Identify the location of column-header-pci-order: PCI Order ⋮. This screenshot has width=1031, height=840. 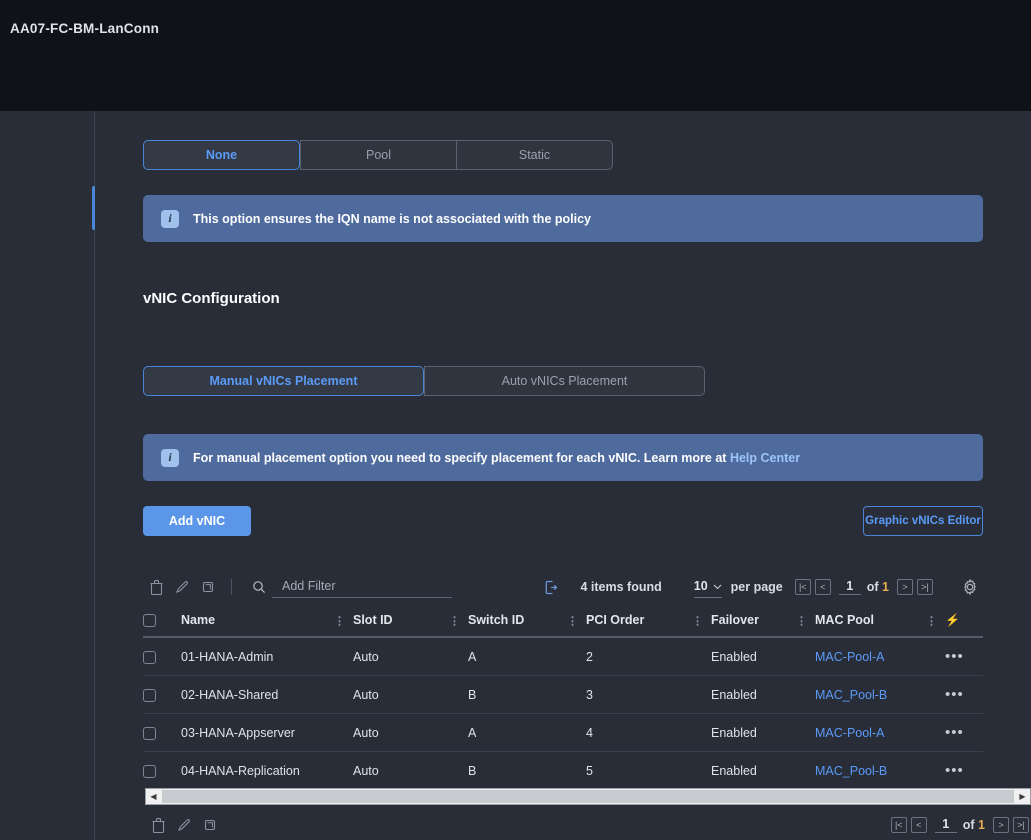
(648, 623).